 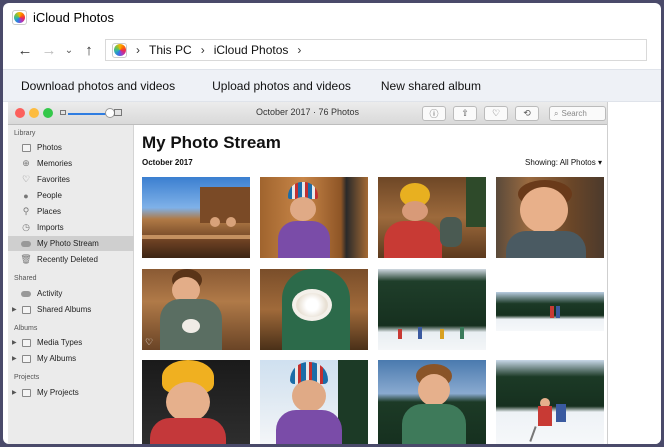 I want to click on chevron-down-icon: ▾, so click(x=599, y=162).